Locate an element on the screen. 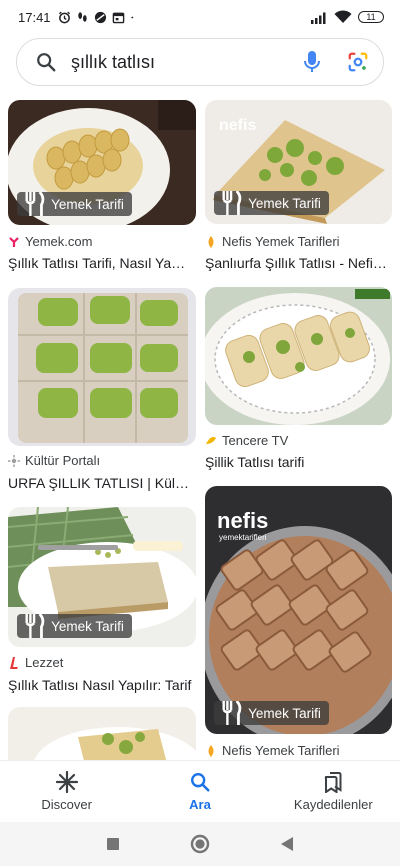  result-title: Şıllık Tatlısı Tarifi, Nasıl Yapılır? is located at coordinates (100, 263).